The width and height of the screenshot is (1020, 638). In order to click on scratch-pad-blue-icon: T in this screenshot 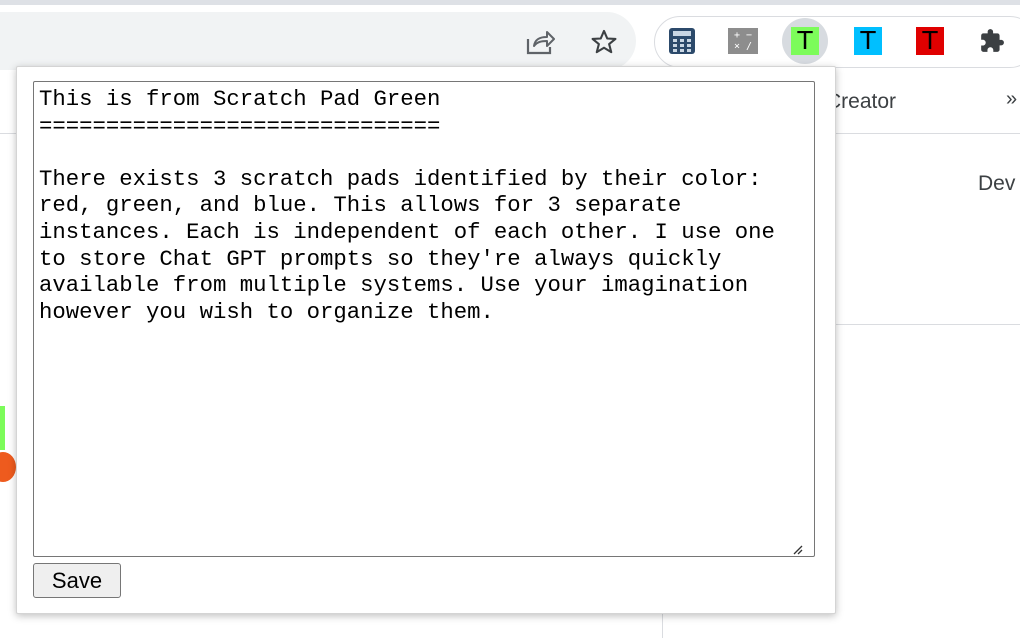, I will do `click(868, 41)`.